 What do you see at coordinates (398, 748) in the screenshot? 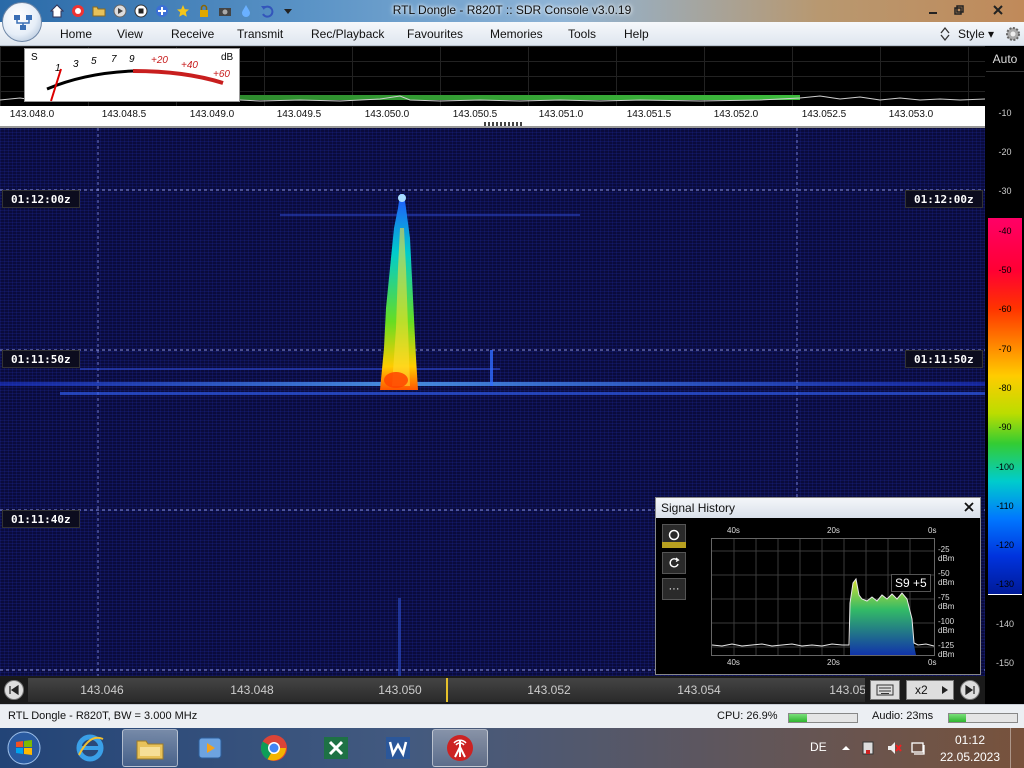
I see `taskbar-word` at bounding box center [398, 748].